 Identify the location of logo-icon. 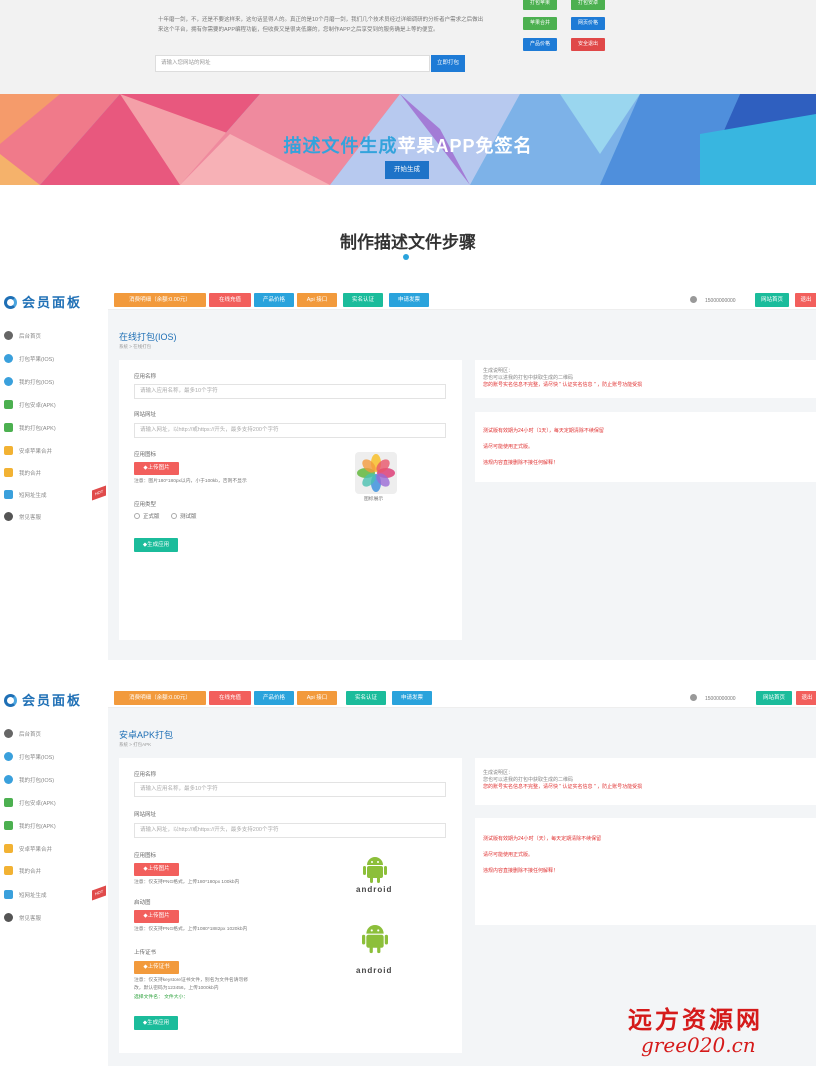
(10, 302).